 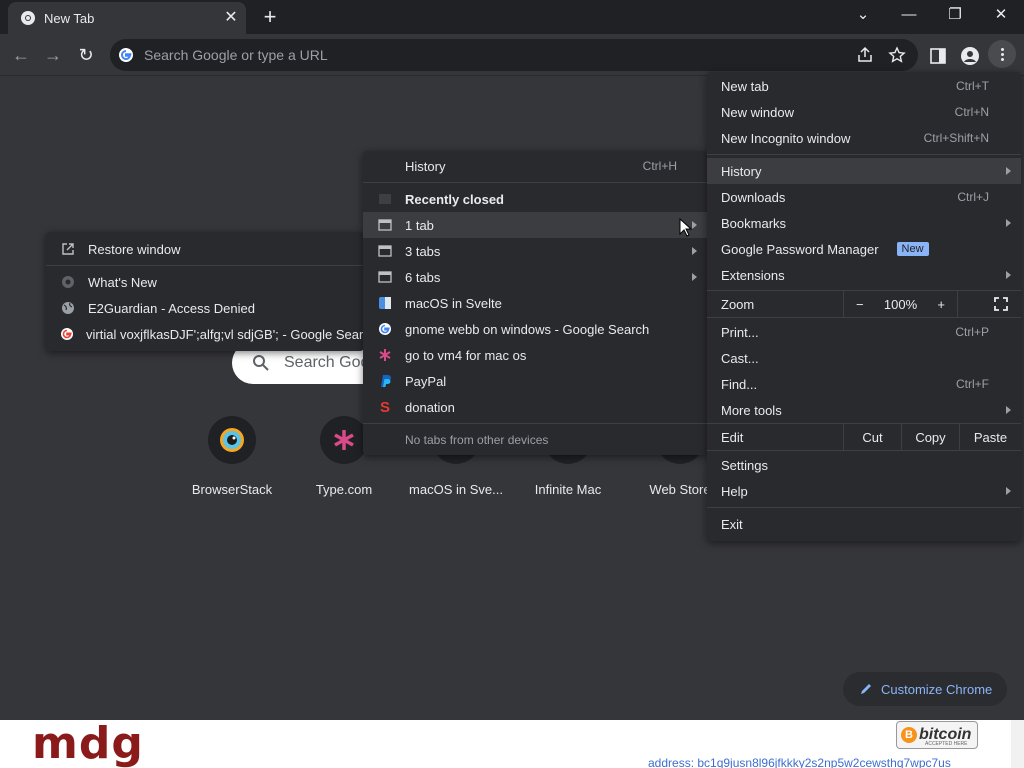 What do you see at coordinates (956, 138) in the screenshot?
I see `shortcut-text: Ctrl+Shift+N` at bounding box center [956, 138].